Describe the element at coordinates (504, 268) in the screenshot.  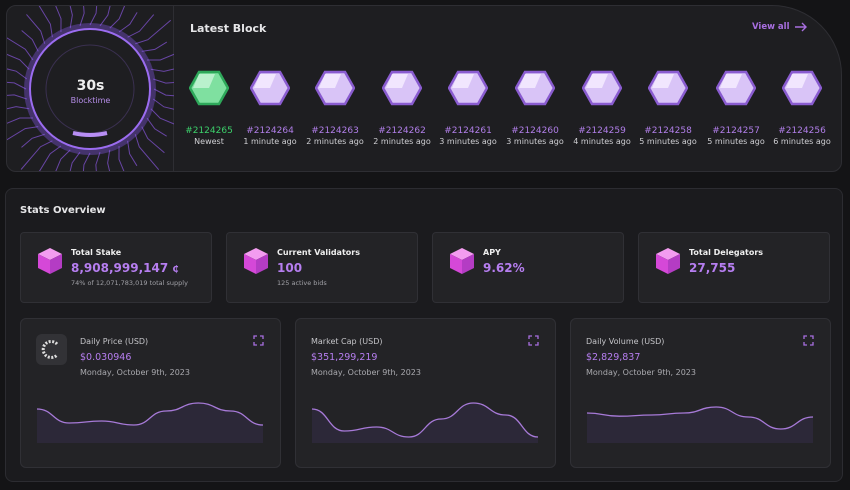
I see `stat-value: 9.62%` at that location.